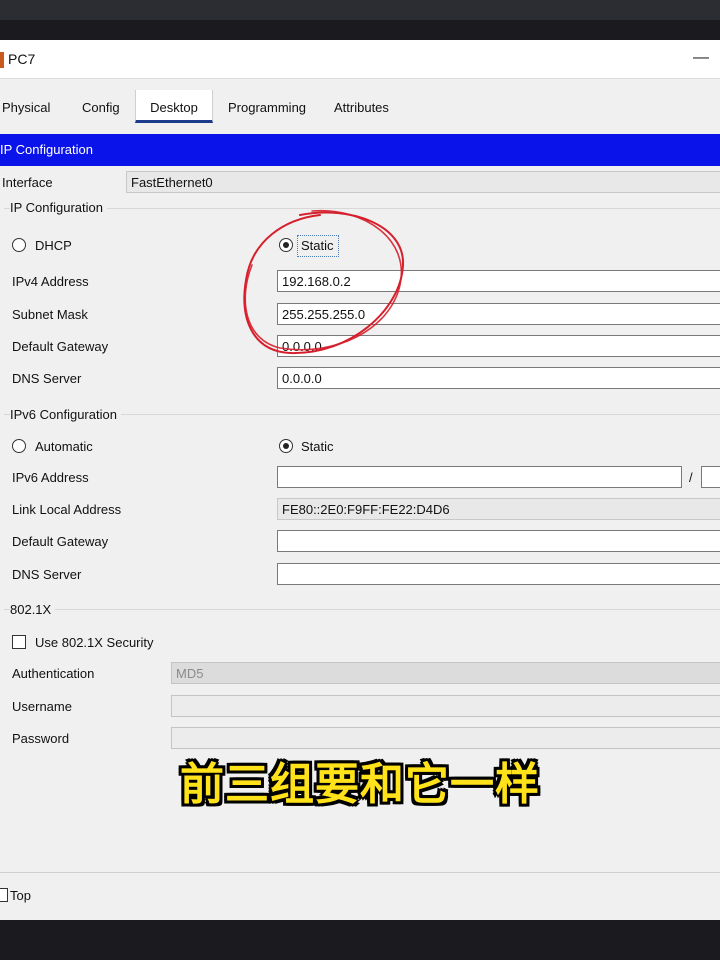 The image size is (720, 960). Describe the element at coordinates (64, 446) in the screenshot. I see `ipv6-automatic-label: Automatic` at that location.